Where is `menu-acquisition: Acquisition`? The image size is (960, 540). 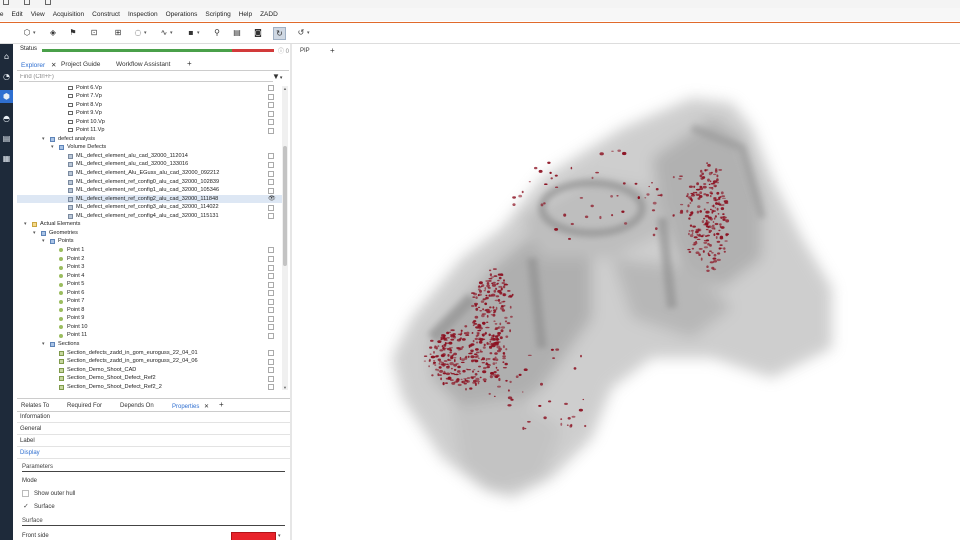
menu-acquisition: Acquisition is located at coordinates (68, 14).